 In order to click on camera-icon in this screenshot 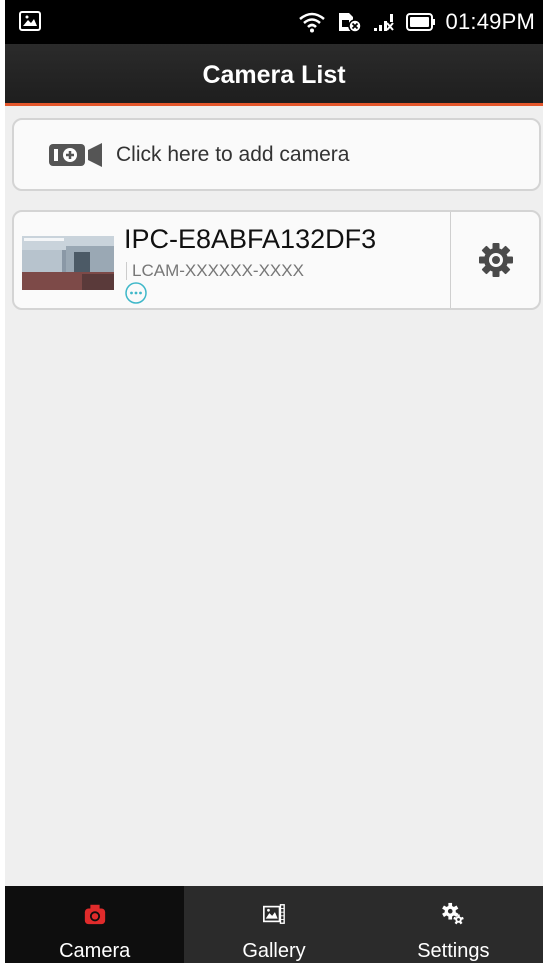, I will do `click(94, 914)`.